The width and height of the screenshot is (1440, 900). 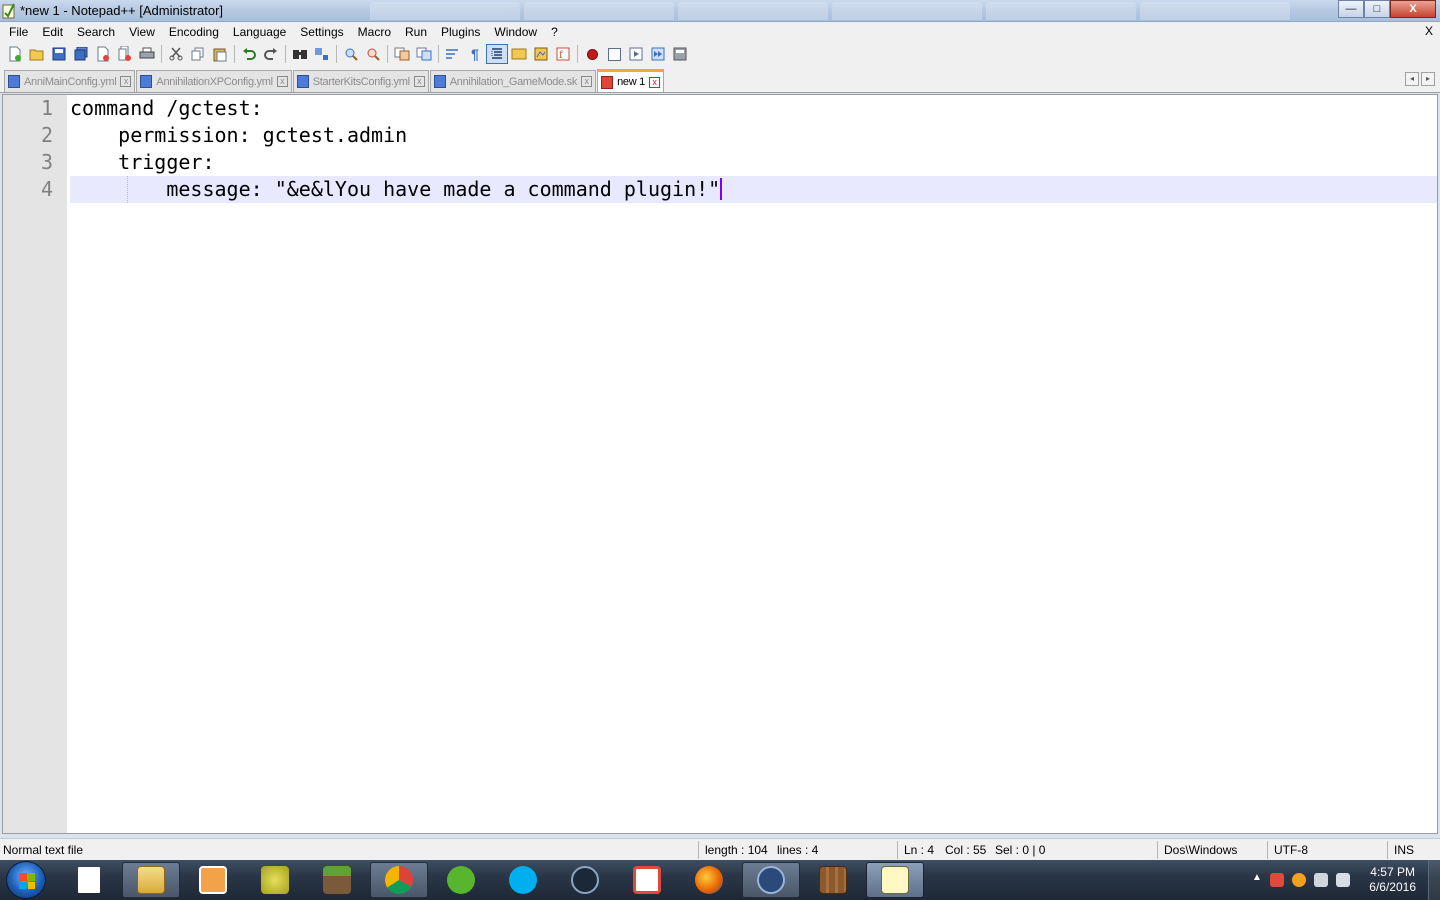 What do you see at coordinates (18, 32) in the screenshot?
I see `menu-file: File` at bounding box center [18, 32].